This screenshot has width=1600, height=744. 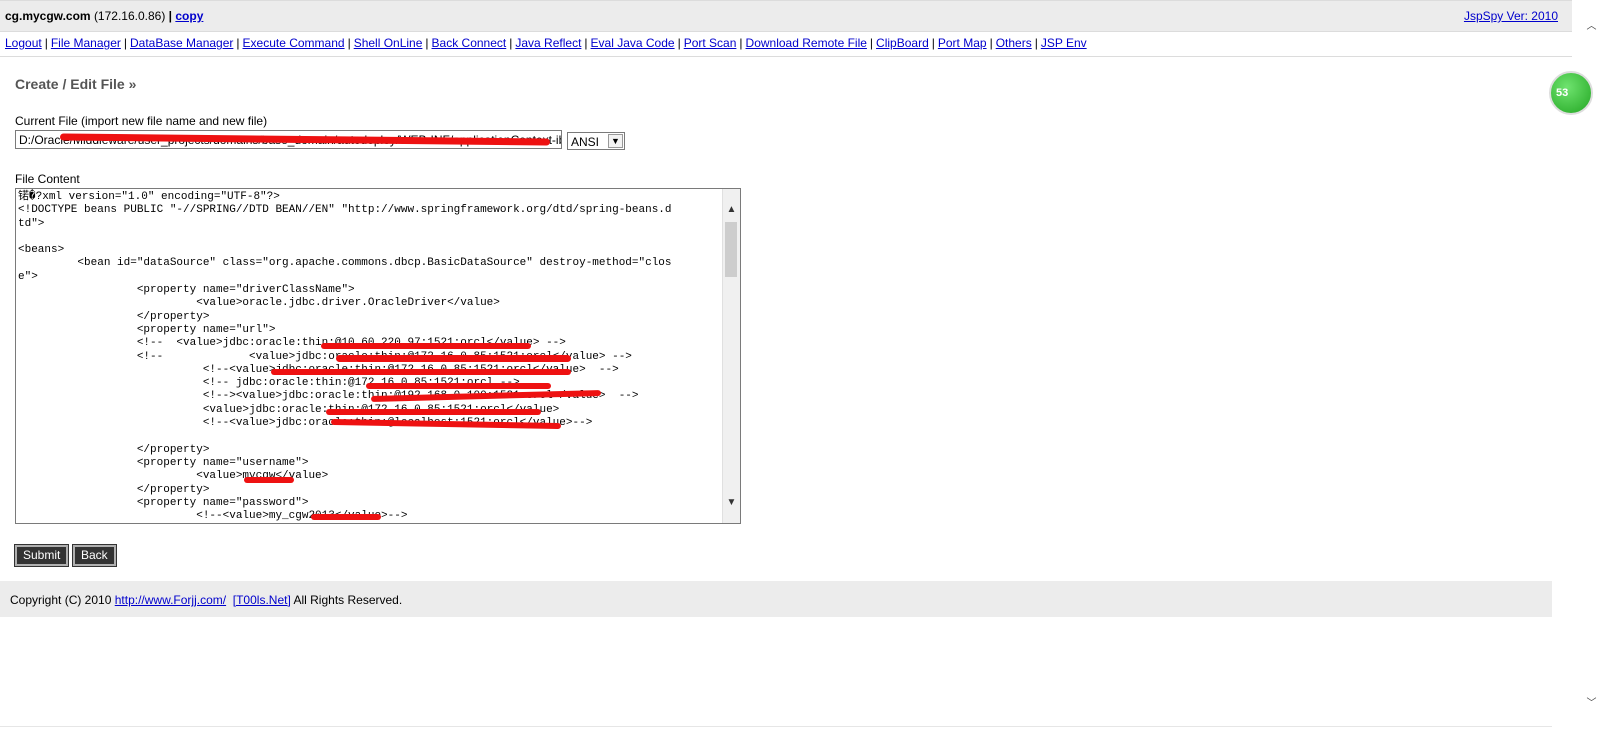 What do you see at coordinates (1571, 93) in the screenshot?
I see `floating-badge: 53` at bounding box center [1571, 93].